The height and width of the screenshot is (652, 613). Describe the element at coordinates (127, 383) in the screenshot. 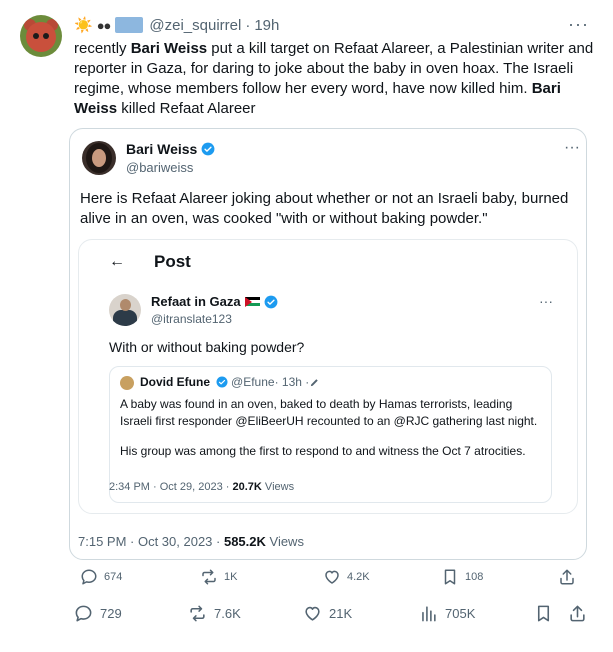

I see `nested-author-avatar` at that location.